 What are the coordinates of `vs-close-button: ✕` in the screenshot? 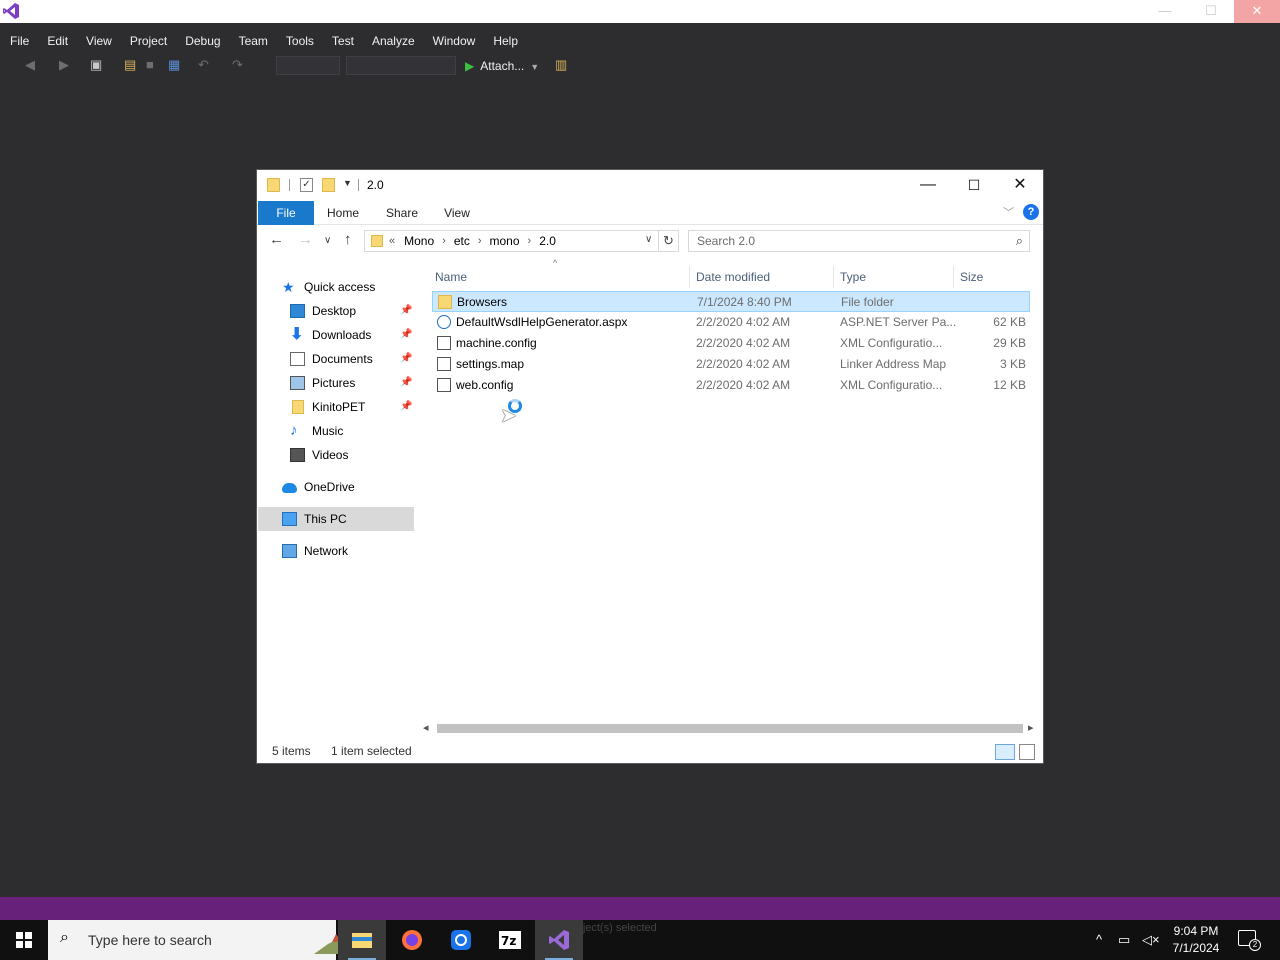 It's located at (1257, 11).